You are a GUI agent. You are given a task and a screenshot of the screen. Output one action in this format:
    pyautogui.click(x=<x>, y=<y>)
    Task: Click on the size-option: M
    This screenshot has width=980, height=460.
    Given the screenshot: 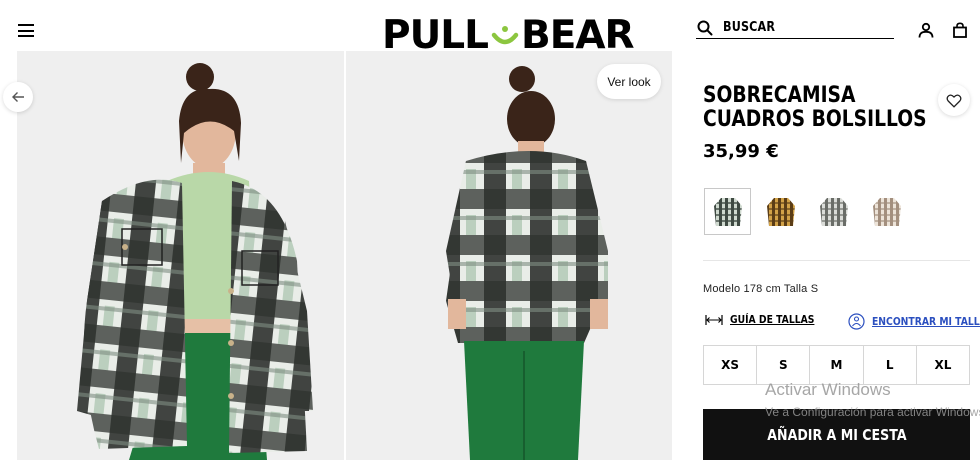 What is the action you would take?
    pyautogui.click(x=837, y=365)
    